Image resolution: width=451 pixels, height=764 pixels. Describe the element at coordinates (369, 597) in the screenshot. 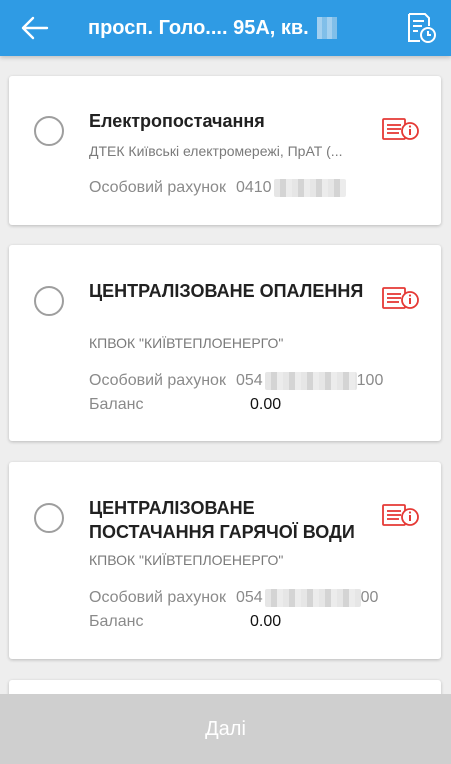

I see `account-number-suffix: 00` at that location.